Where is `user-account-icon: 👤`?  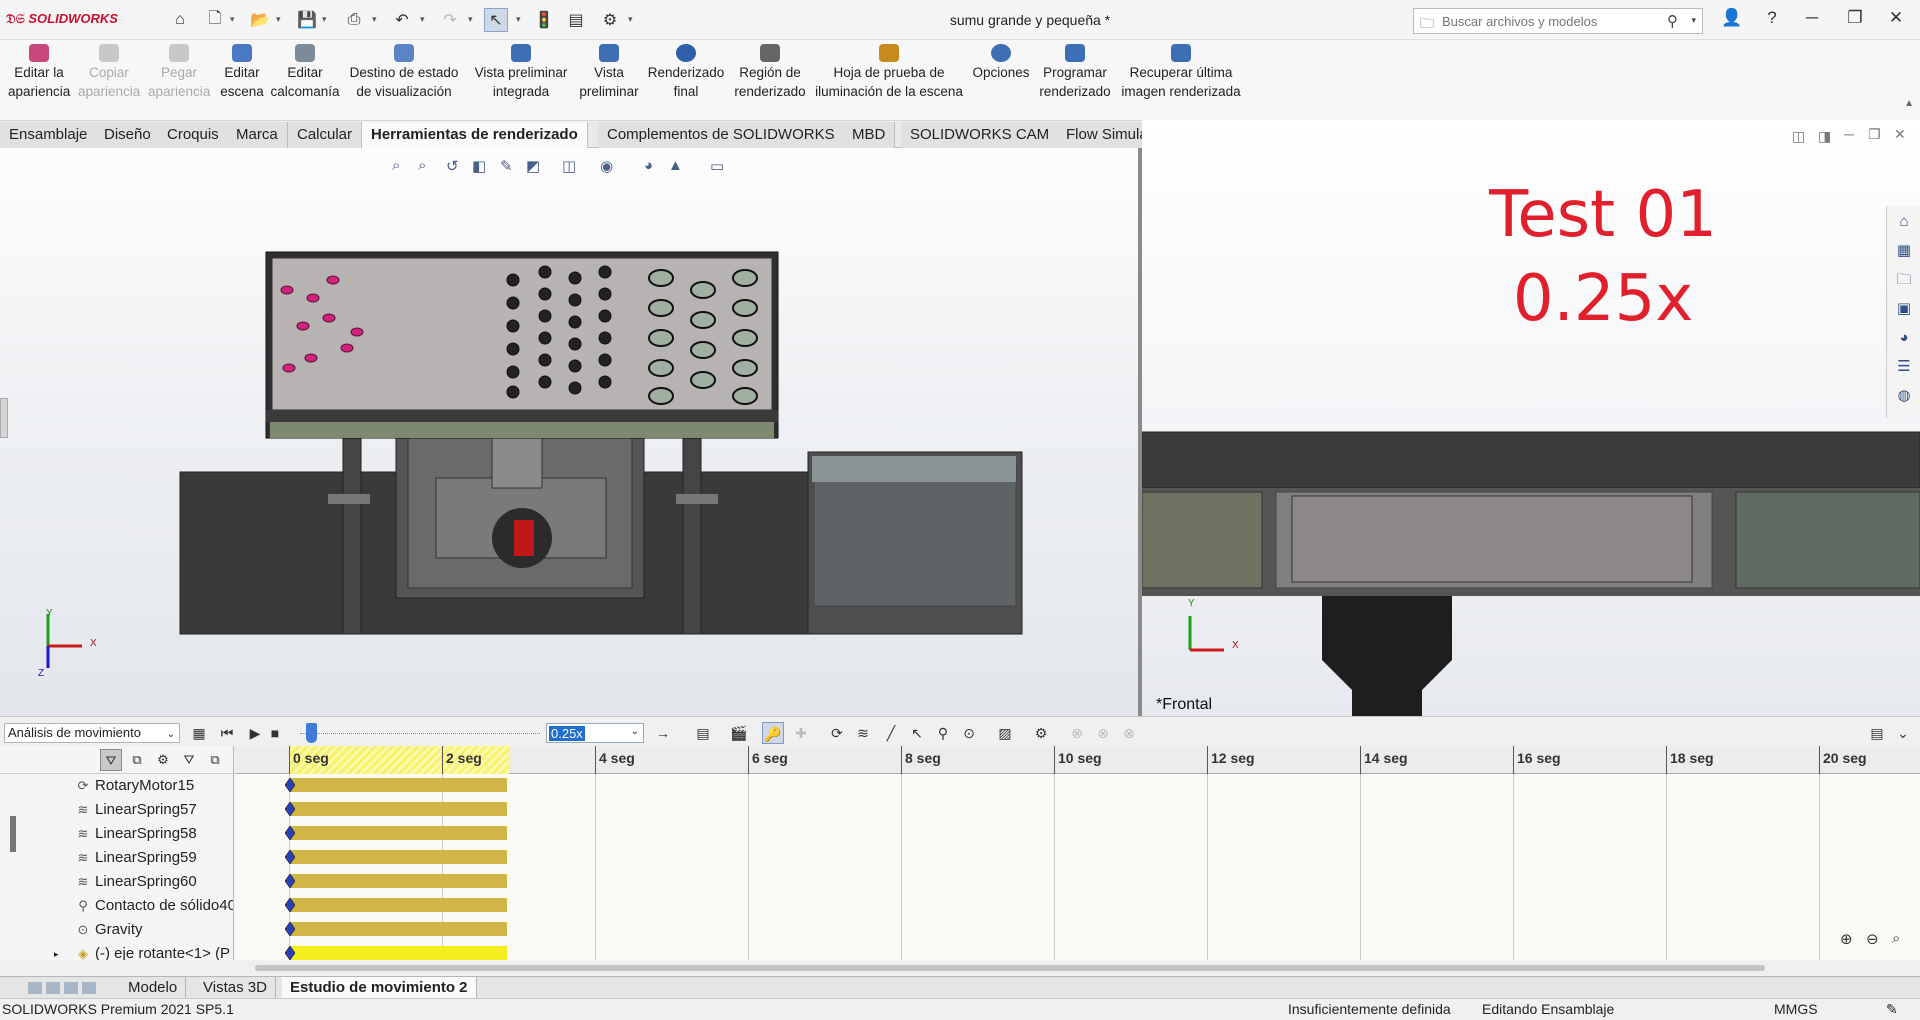
user-account-icon: 👤 is located at coordinates (1732, 20).